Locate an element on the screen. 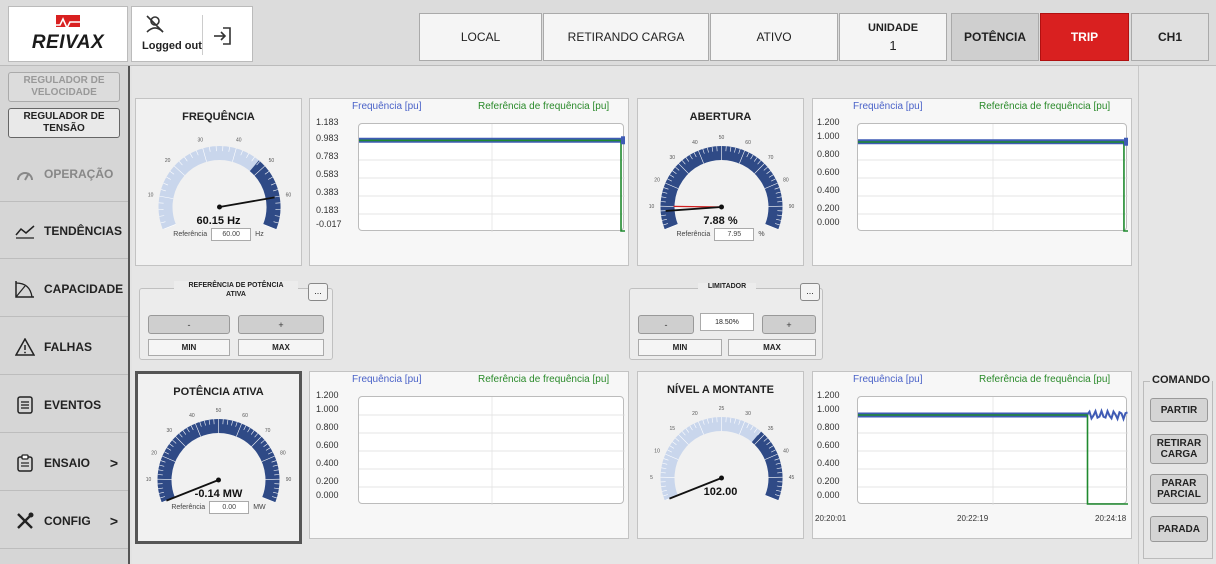 This screenshot has width=1216, height=564. sidebar-item-operacao: OPERAÇÃO is located at coordinates (64, 174).